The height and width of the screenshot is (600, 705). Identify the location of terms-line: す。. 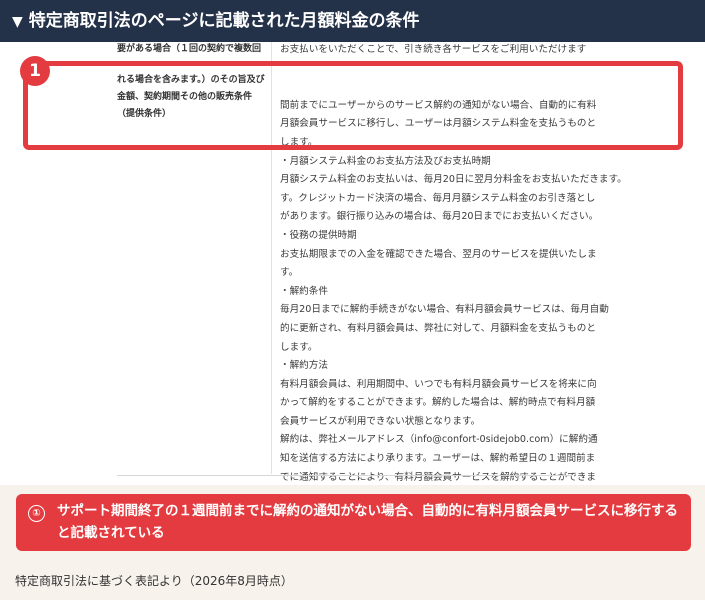
(289, 273).